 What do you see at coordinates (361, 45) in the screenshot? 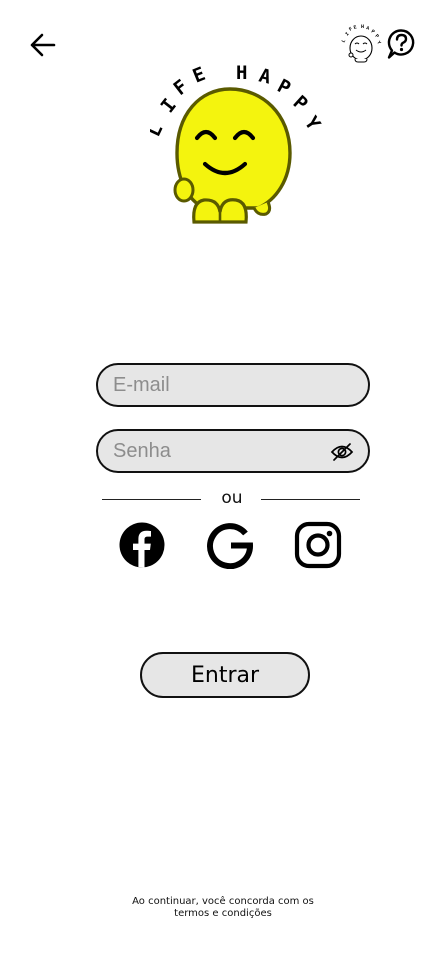
I see `mini-logo: L I F E H A P P Y` at bounding box center [361, 45].